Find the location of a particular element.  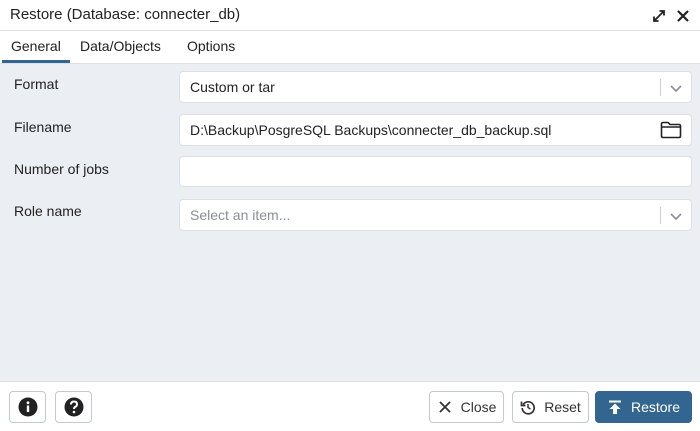

role-label: Role name is located at coordinates (48, 211).